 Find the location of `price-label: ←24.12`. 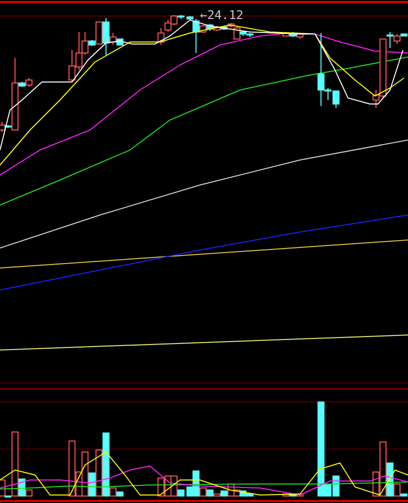

price-label: ←24.12 is located at coordinates (222, 15).